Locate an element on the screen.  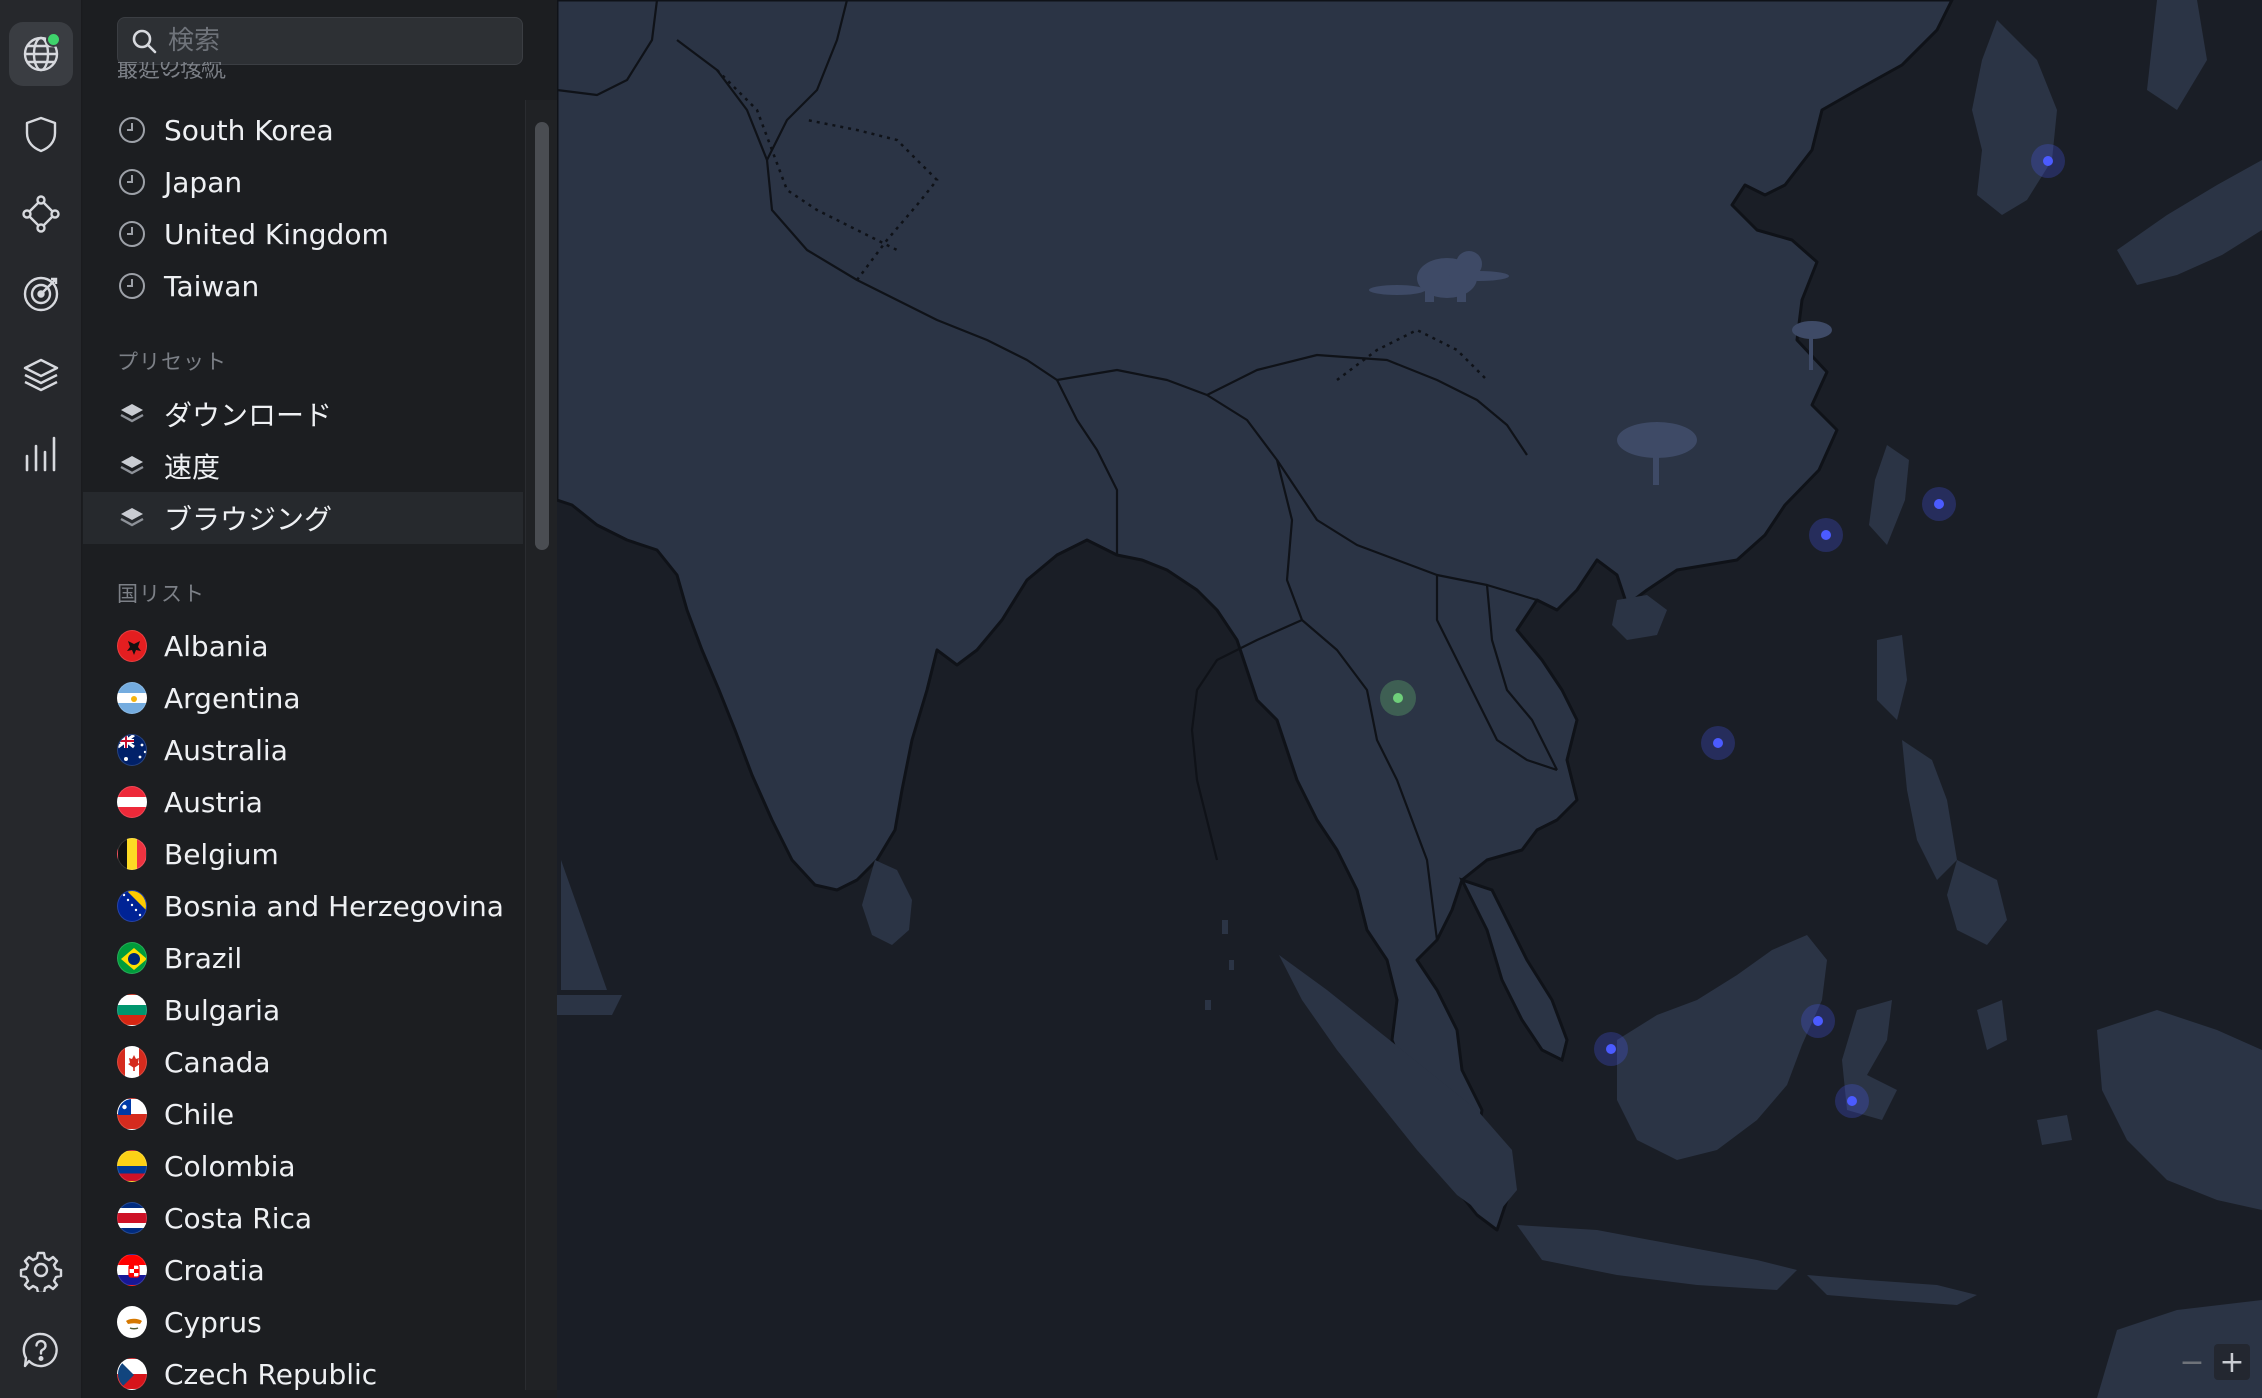
preset-item-label: ブラウジング is located at coordinates (248, 519).